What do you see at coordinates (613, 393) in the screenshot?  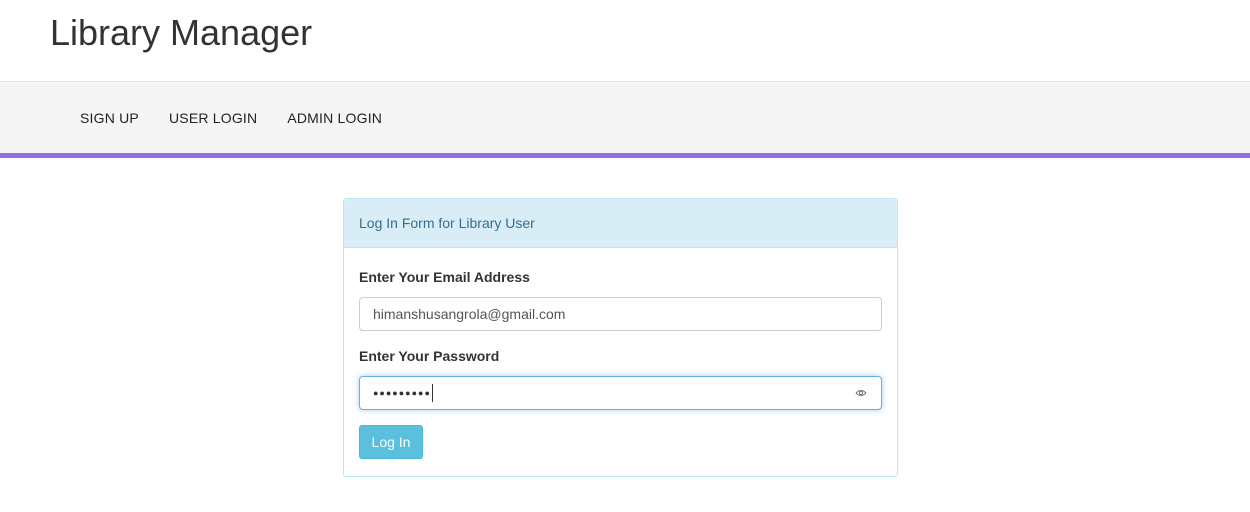 I see `password-value: ●●●●●●●●●` at bounding box center [613, 393].